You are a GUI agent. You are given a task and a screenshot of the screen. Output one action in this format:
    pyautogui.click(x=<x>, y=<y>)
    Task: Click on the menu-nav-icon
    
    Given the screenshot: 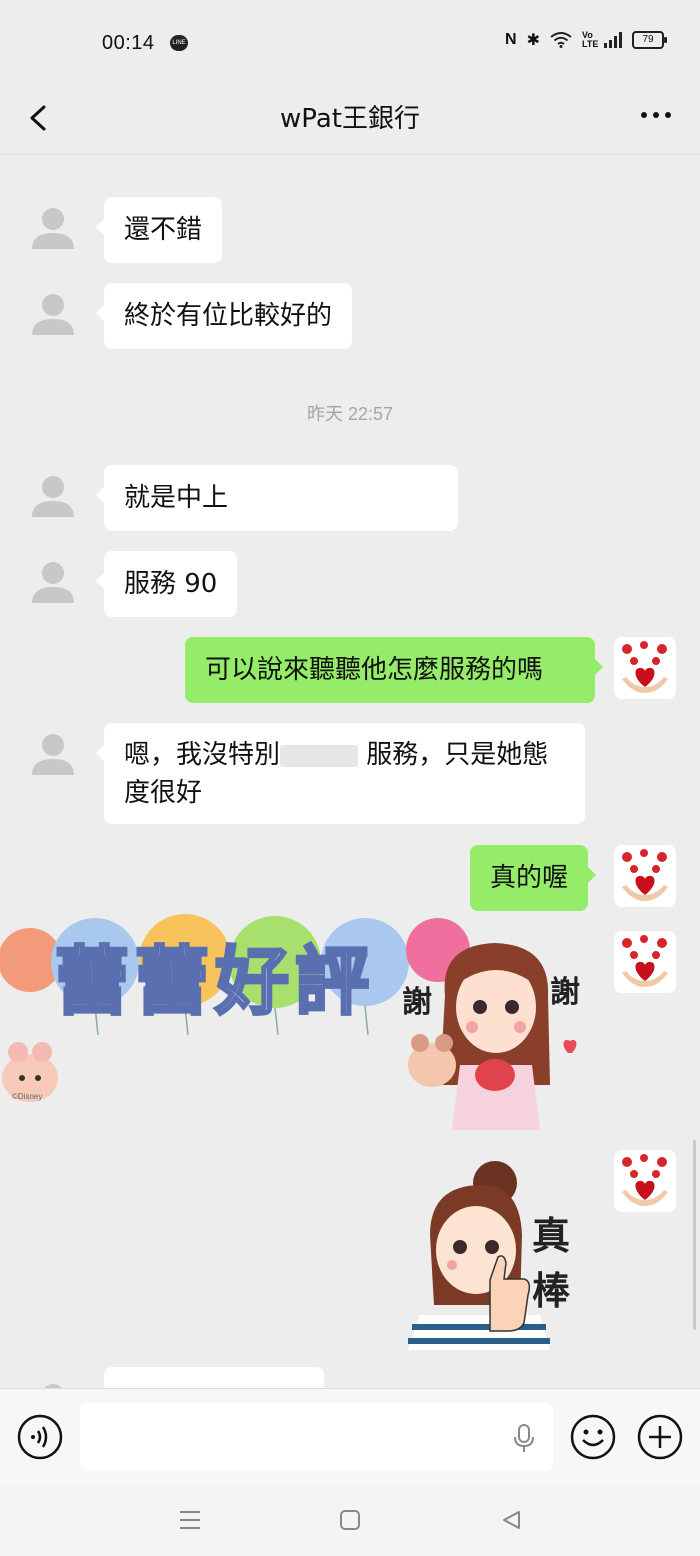 What is the action you would take?
    pyautogui.click(x=190, y=1520)
    